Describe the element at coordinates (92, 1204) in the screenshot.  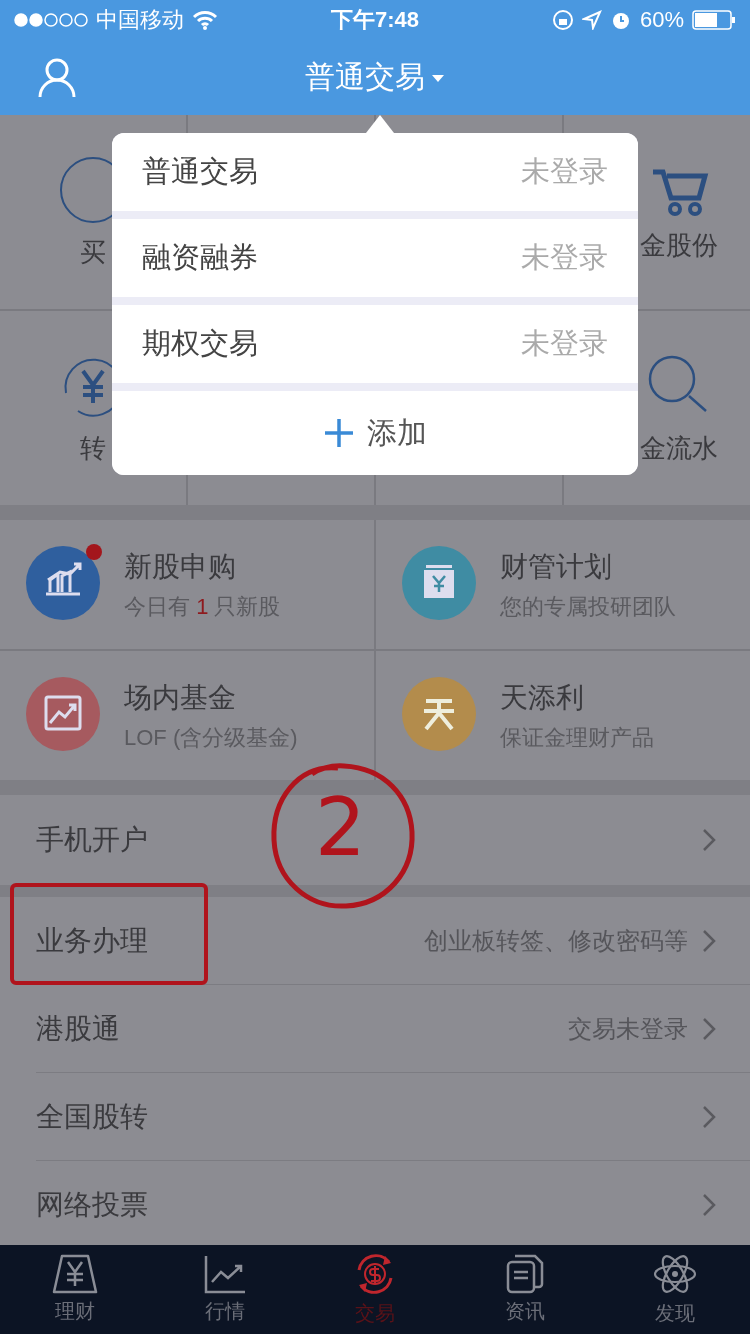
I see `menu-item-label: 网络投票` at that location.